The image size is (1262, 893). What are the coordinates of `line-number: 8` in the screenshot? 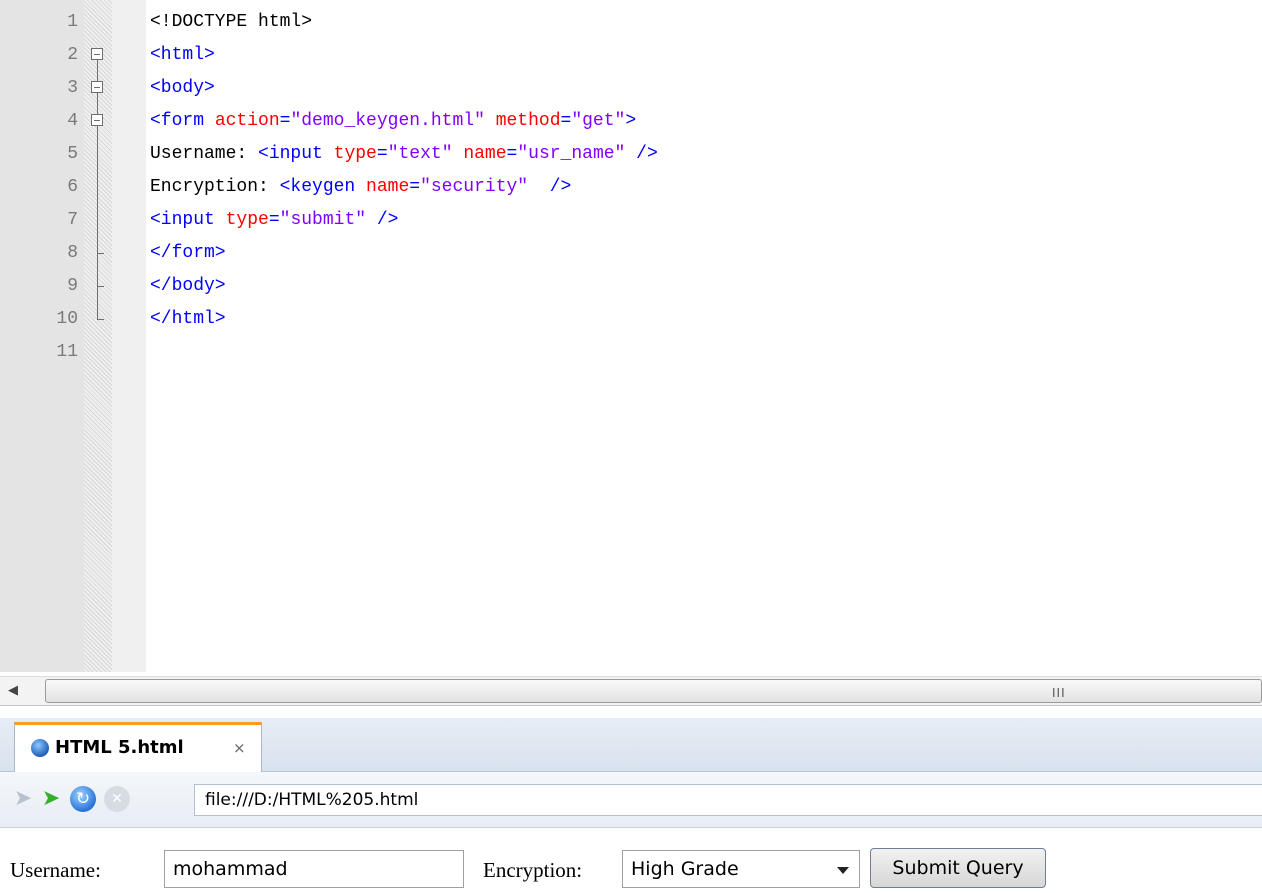 It's located at (72, 253).